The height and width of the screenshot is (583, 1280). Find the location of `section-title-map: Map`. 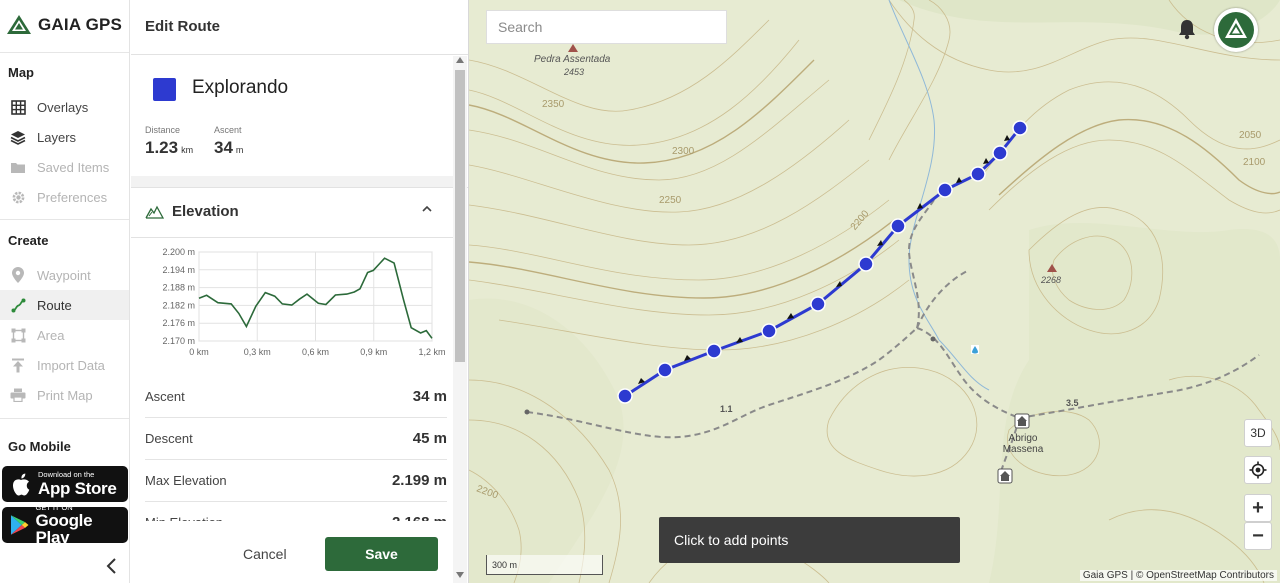

section-title-map: Map is located at coordinates (21, 72).